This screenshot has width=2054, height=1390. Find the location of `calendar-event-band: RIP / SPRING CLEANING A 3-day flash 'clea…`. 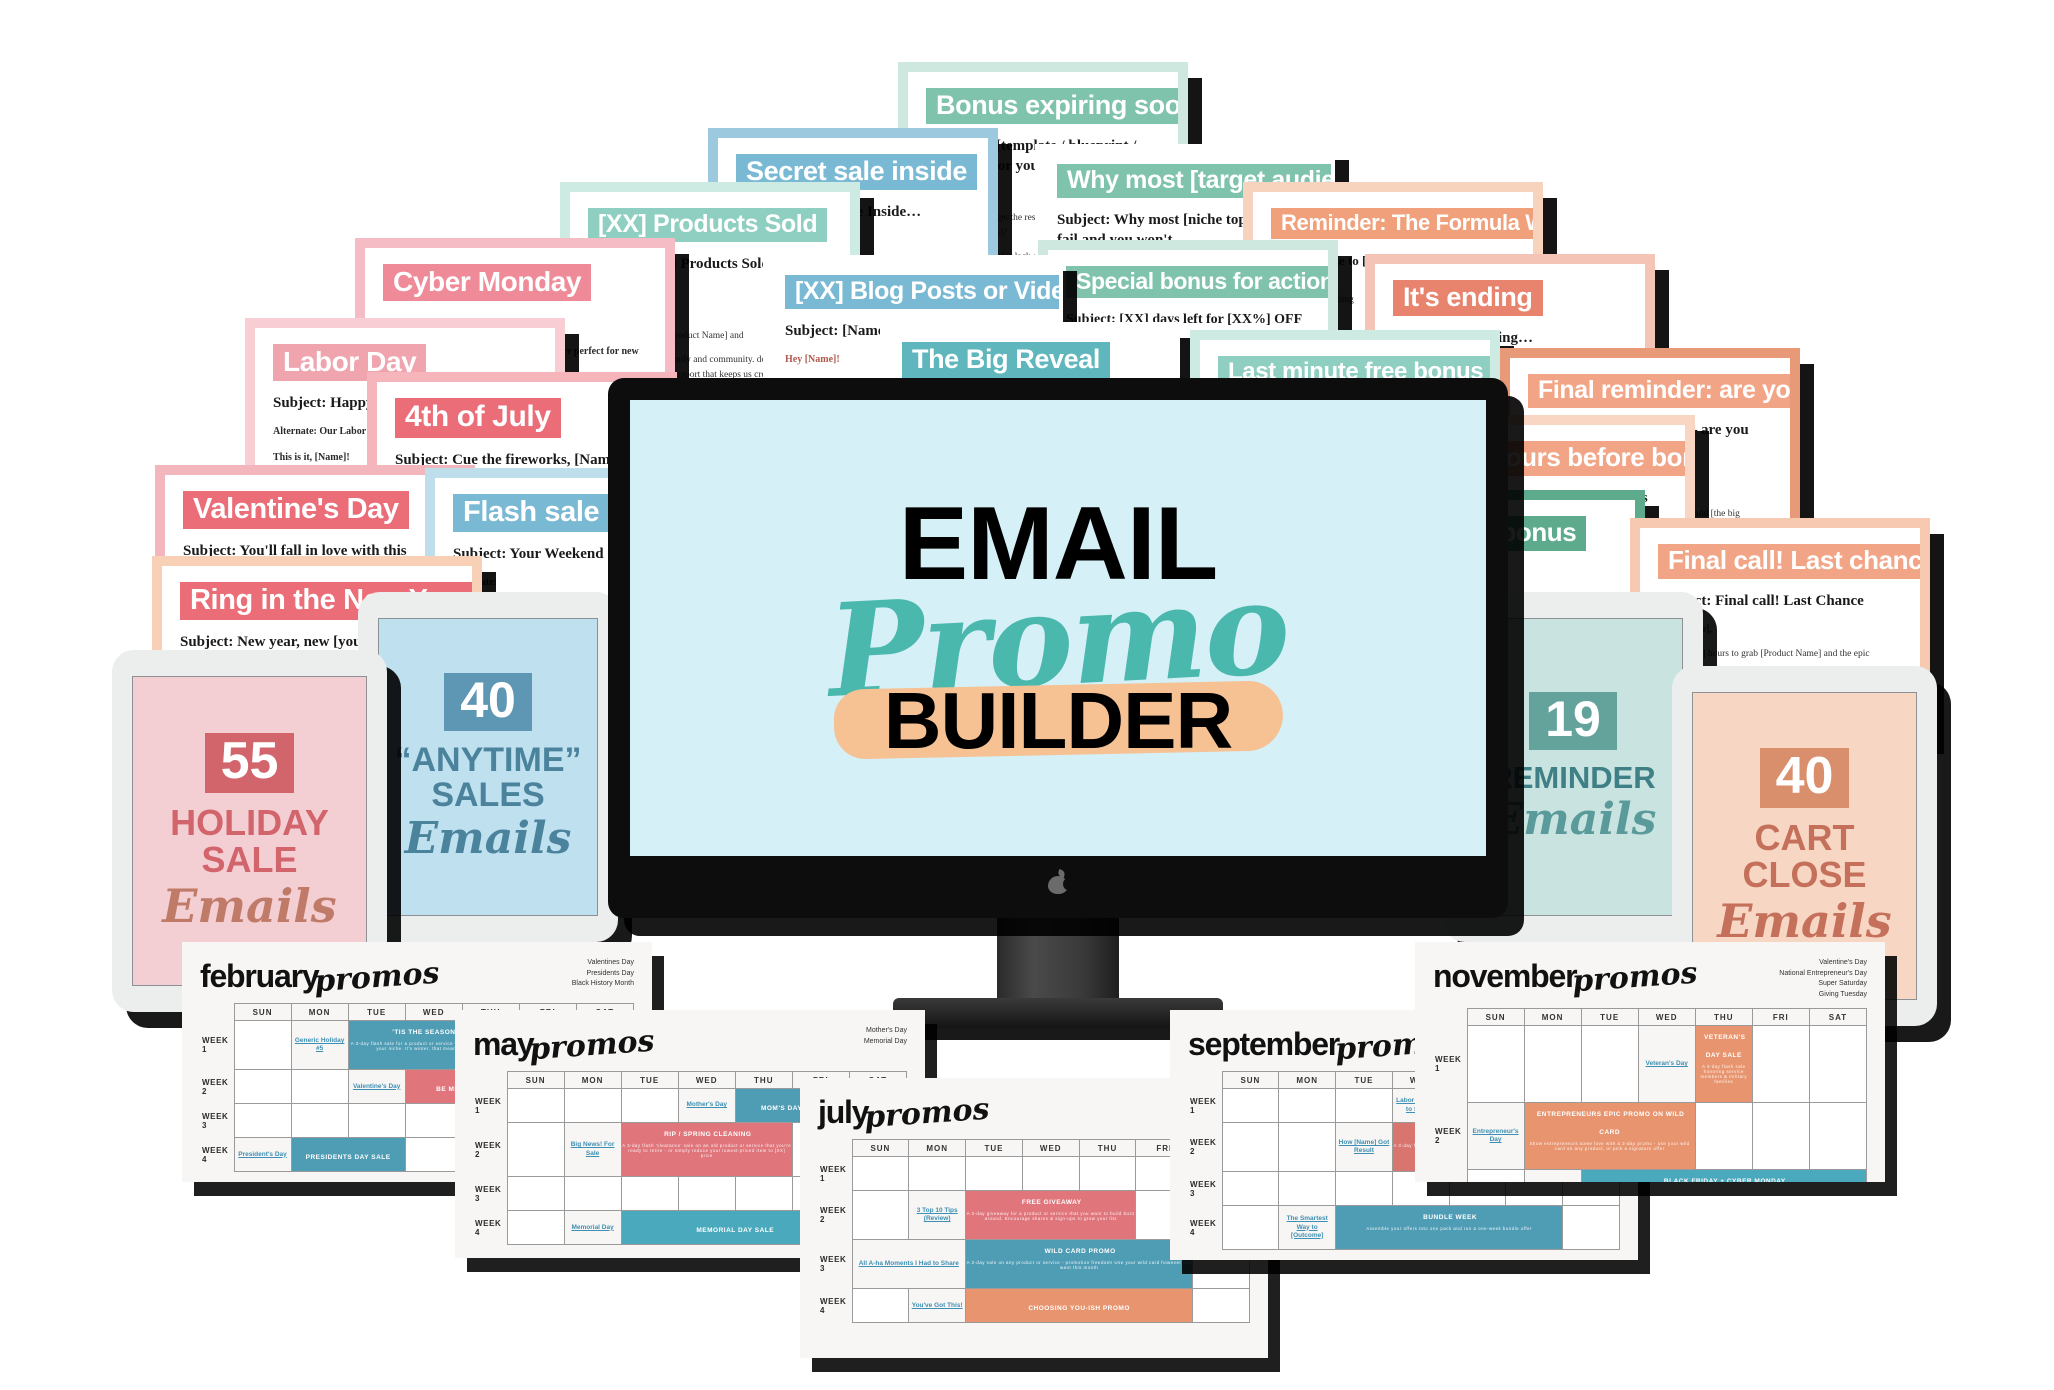

calendar-event-band: RIP / SPRING CLEANING A 3-day flash 'clea… is located at coordinates (706, 1152).